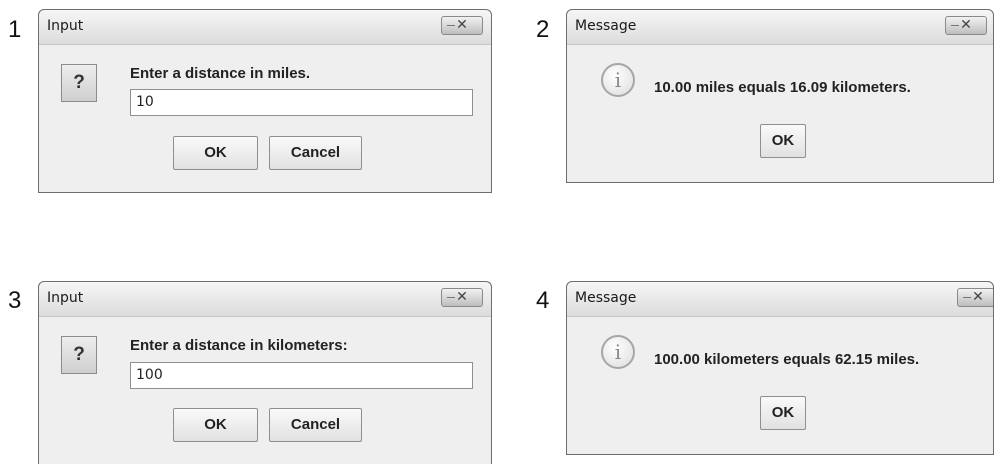 This screenshot has height=464, width=994. Describe the element at coordinates (220, 73) in the screenshot. I see `prompt-label: Enter a distance in miles.` at that location.